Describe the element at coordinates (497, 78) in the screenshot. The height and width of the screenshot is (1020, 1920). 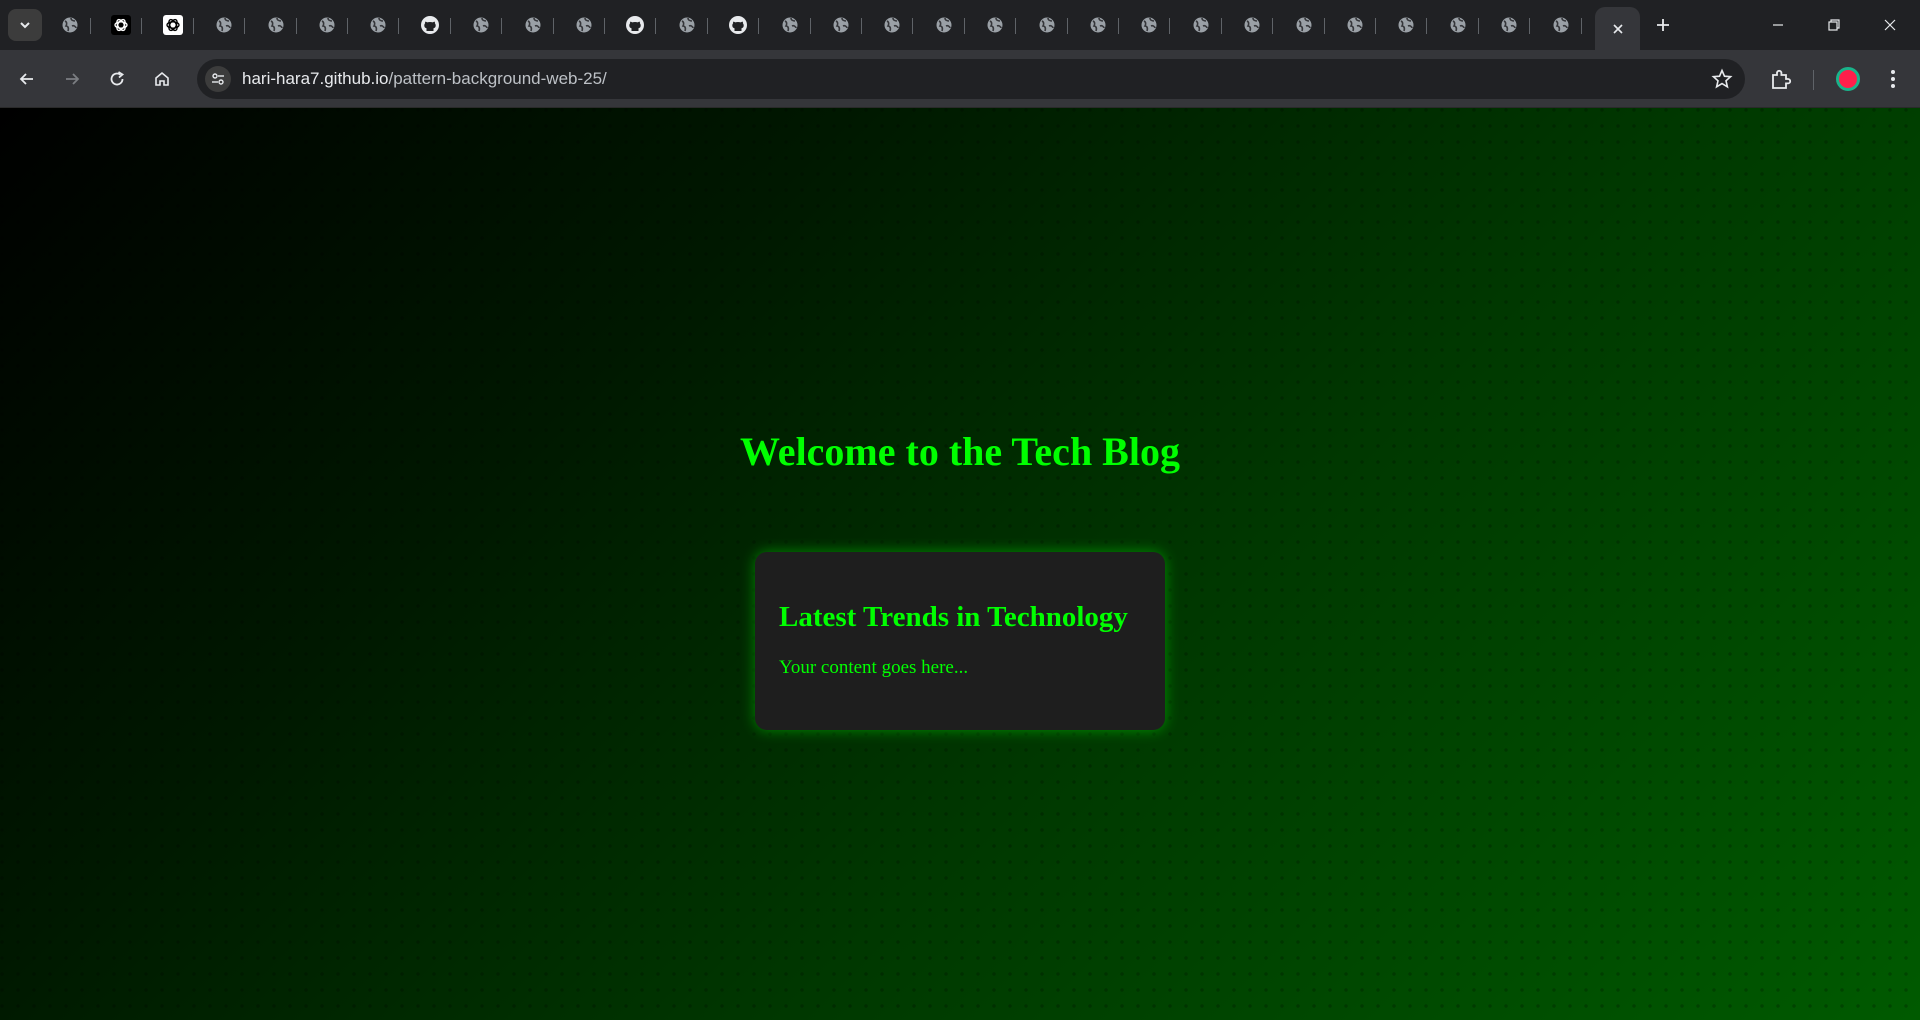
I see `url-path: /pattern-background-web-25/` at that location.